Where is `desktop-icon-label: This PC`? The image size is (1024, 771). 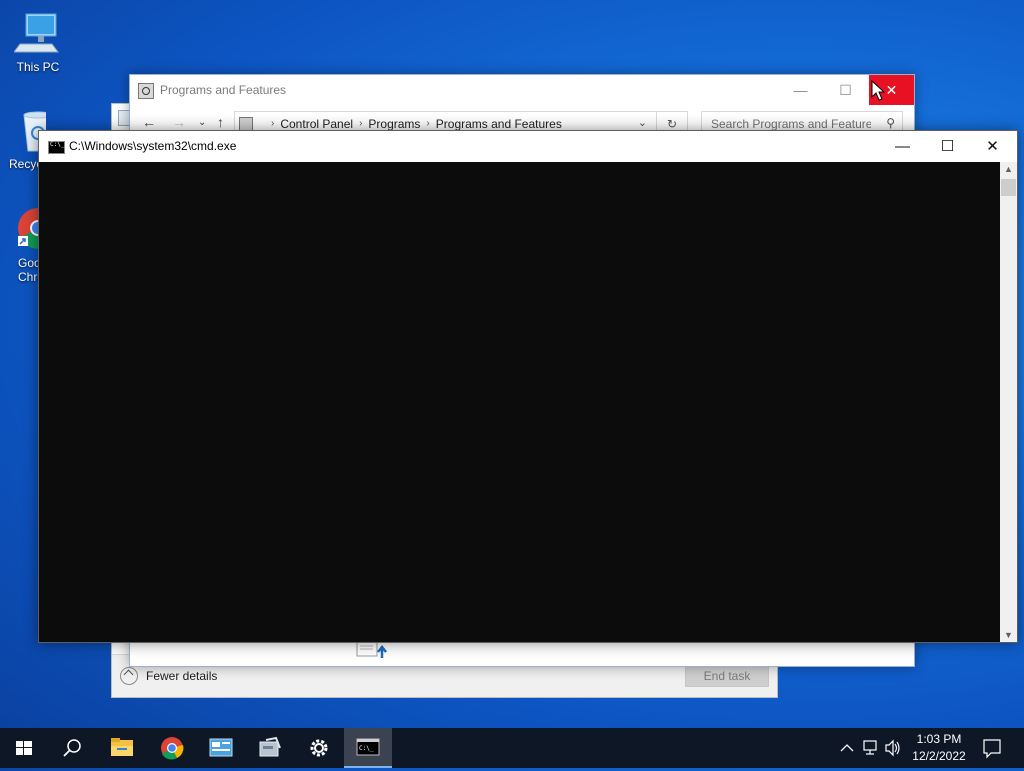 desktop-icon-label: This PC is located at coordinates (38, 67).